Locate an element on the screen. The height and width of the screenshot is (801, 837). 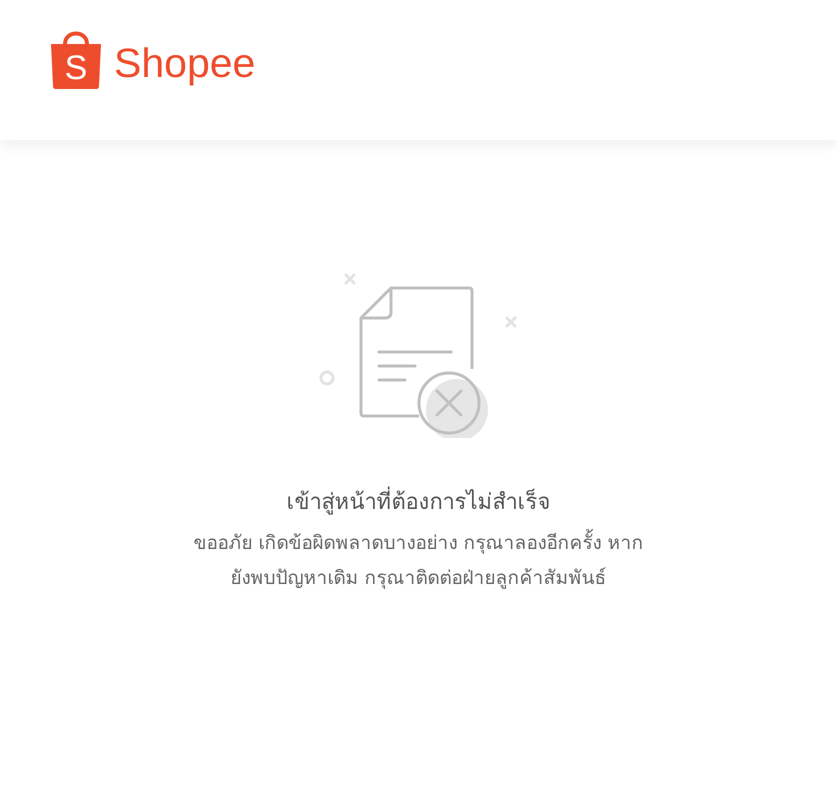
error-title: เข้าสู่หน้าที่ต้องการไม่สำเร็จ is located at coordinates (418, 503).